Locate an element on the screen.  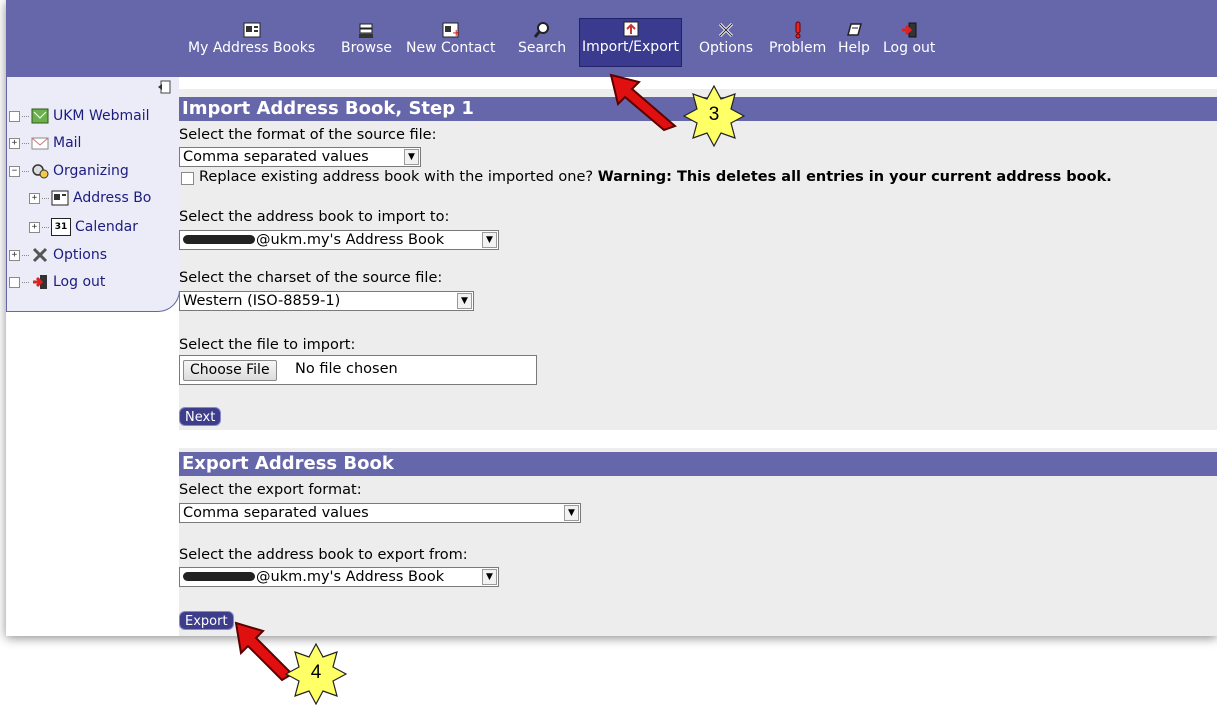
expander-box: − is located at coordinates (14, 171).